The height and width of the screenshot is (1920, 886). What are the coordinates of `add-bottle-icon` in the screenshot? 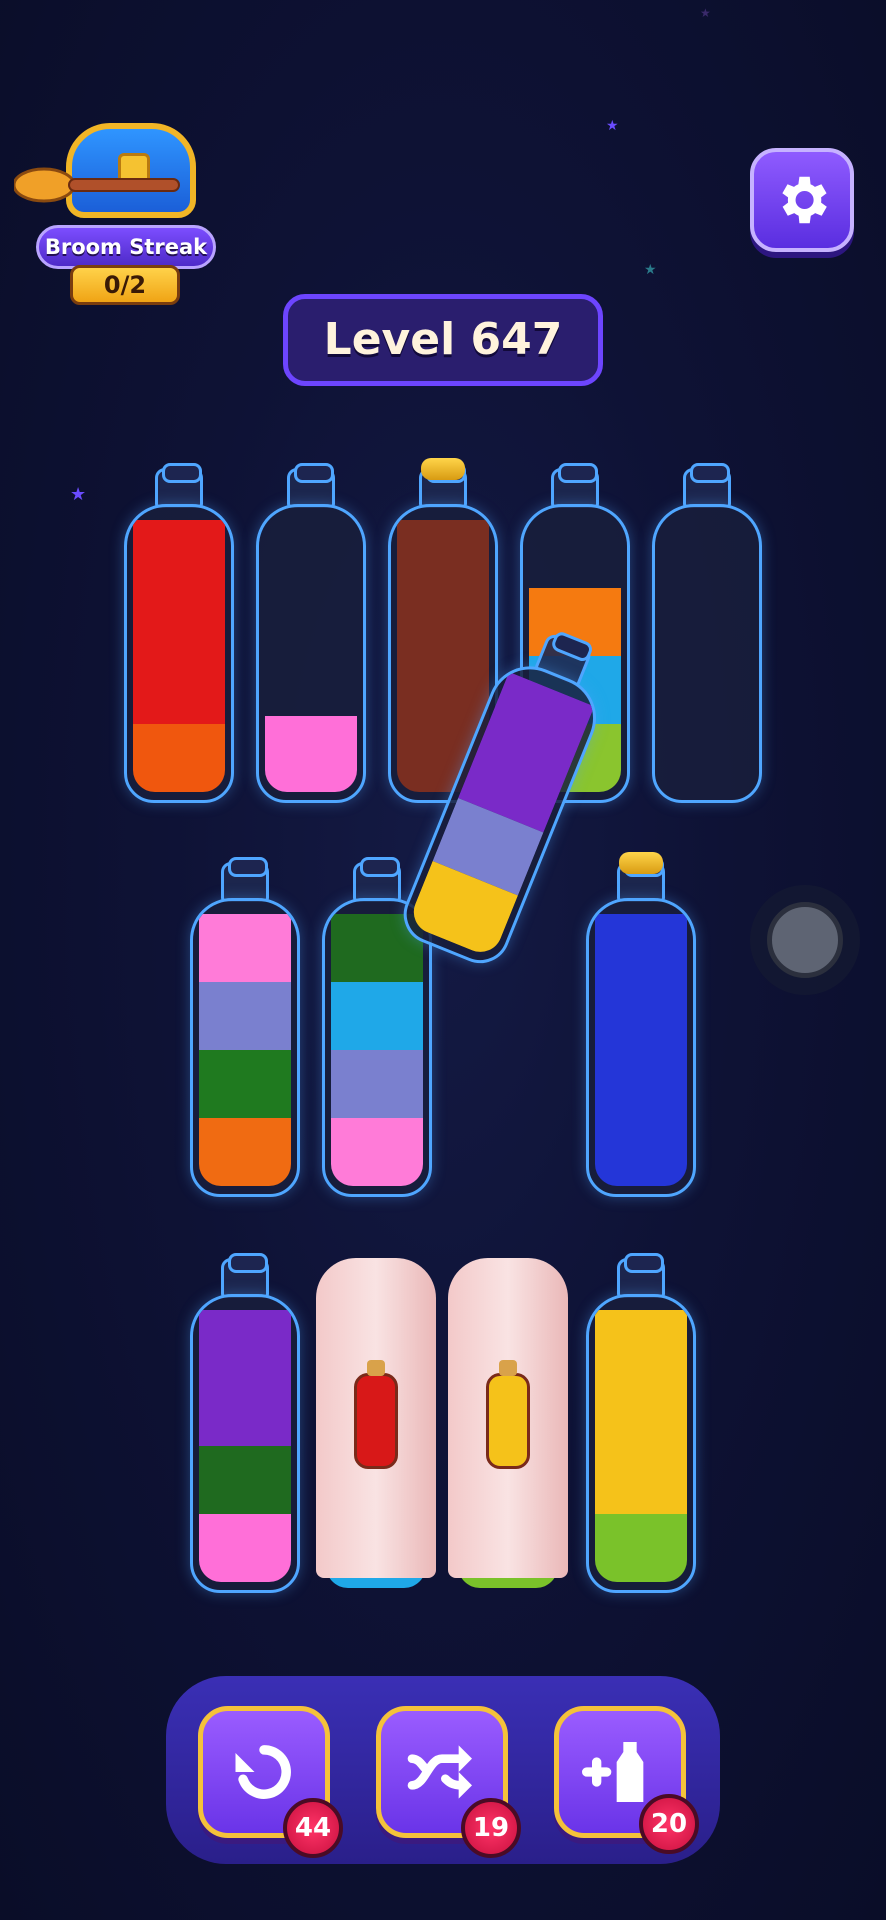 It's located at (613, 1772).